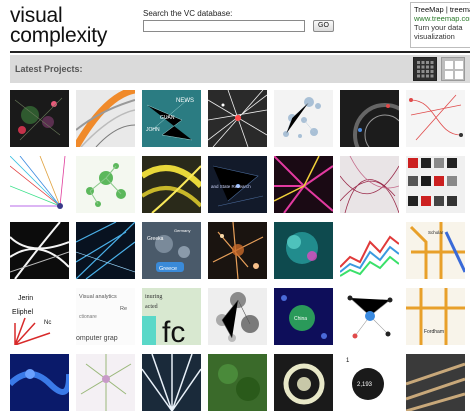  Describe the element at coordinates (323, 26) in the screenshot. I see `go-button: GO` at that location.